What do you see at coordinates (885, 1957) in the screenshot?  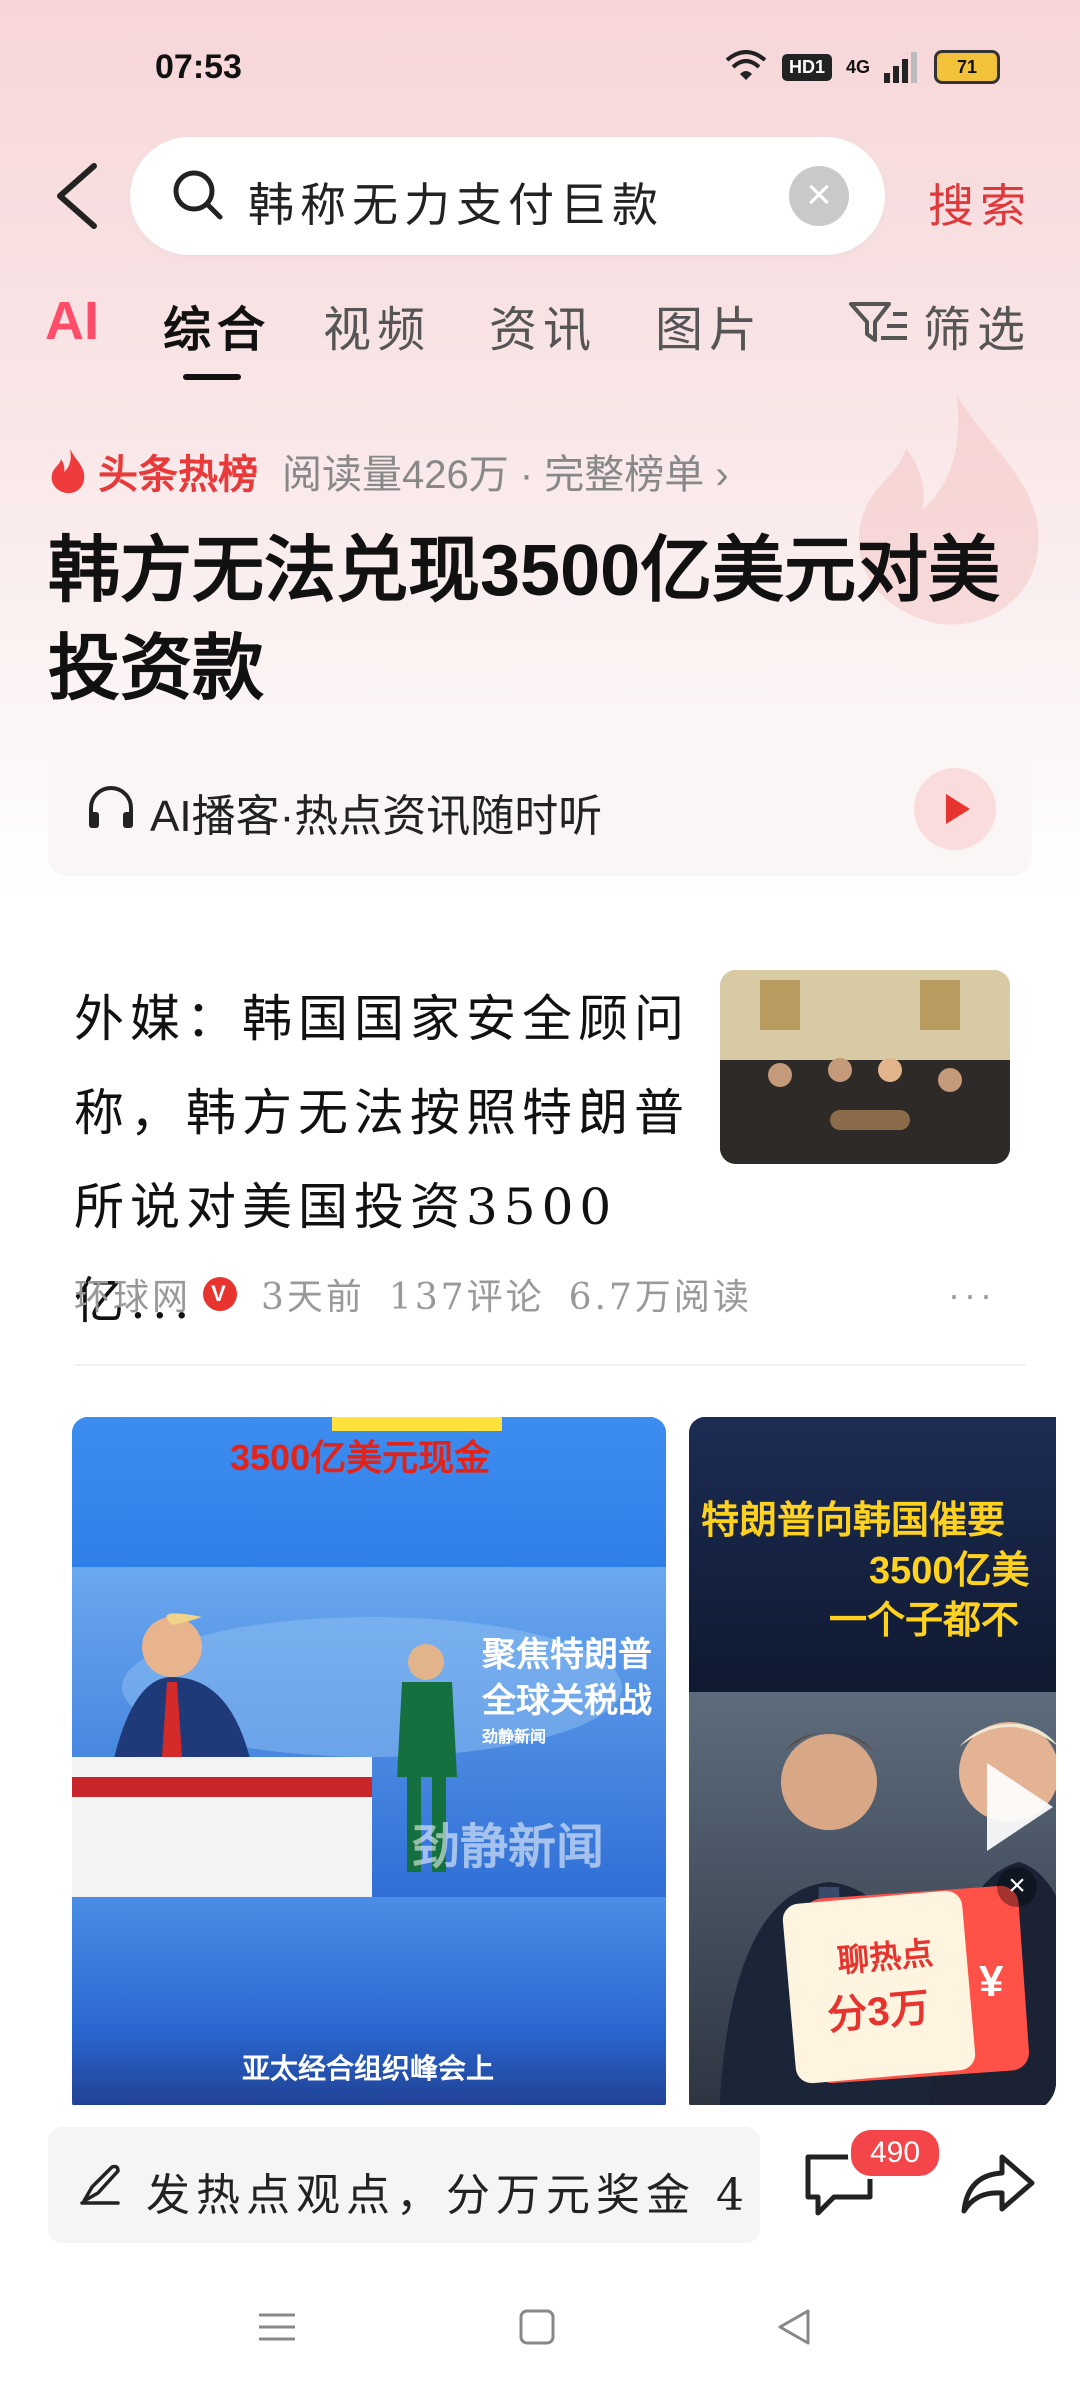 I see `promo-text-1: 聊热点` at bounding box center [885, 1957].